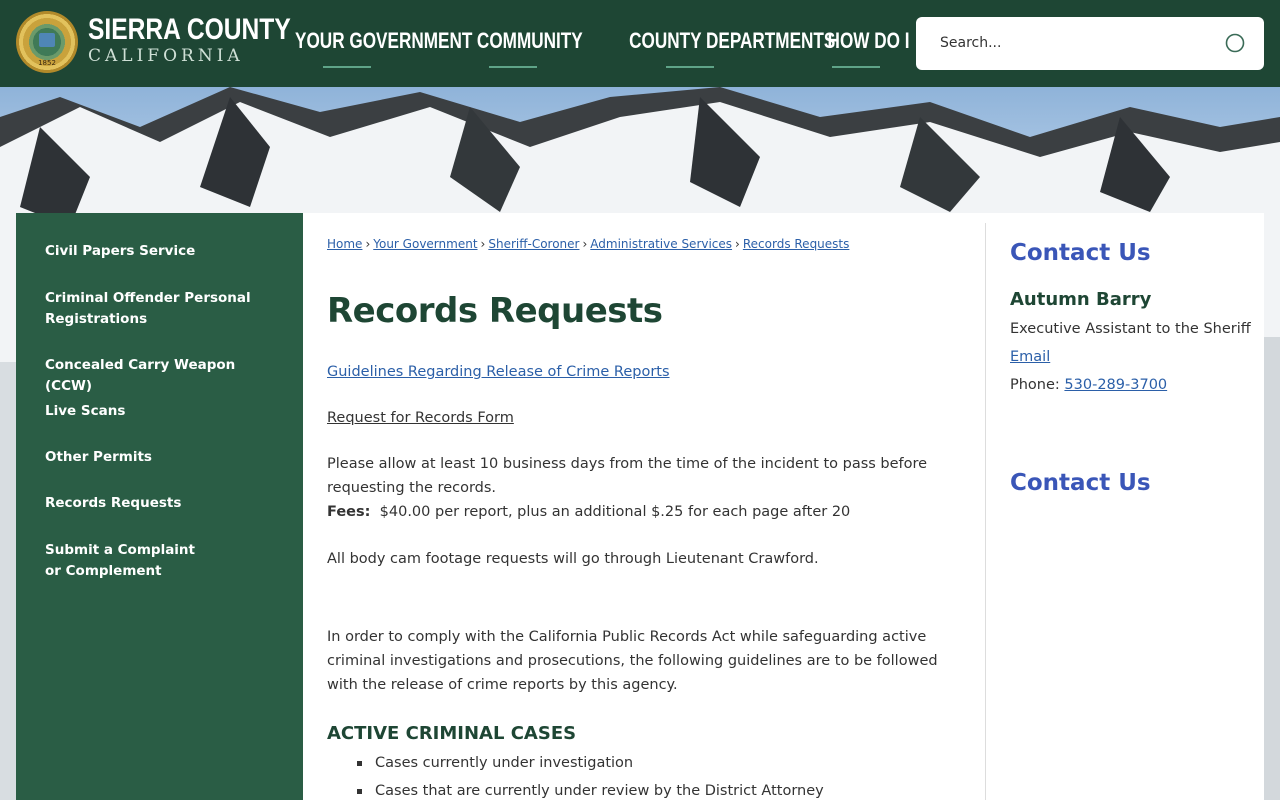 This screenshot has width=1280, height=800. Describe the element at coordinates (160, 411) in the screenshot. I see `sidebar-item-live-scans: Live Scans` at that location.